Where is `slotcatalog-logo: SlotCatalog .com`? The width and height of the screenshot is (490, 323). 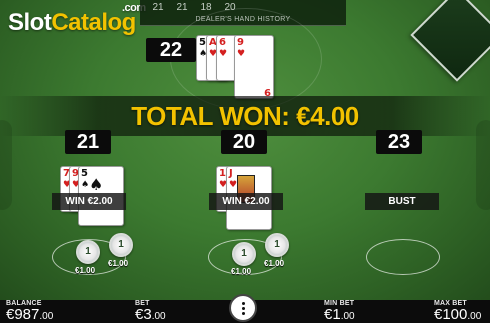
slotcatalog-logo: SlotCatalog .com is located at coordinates (77, 19).